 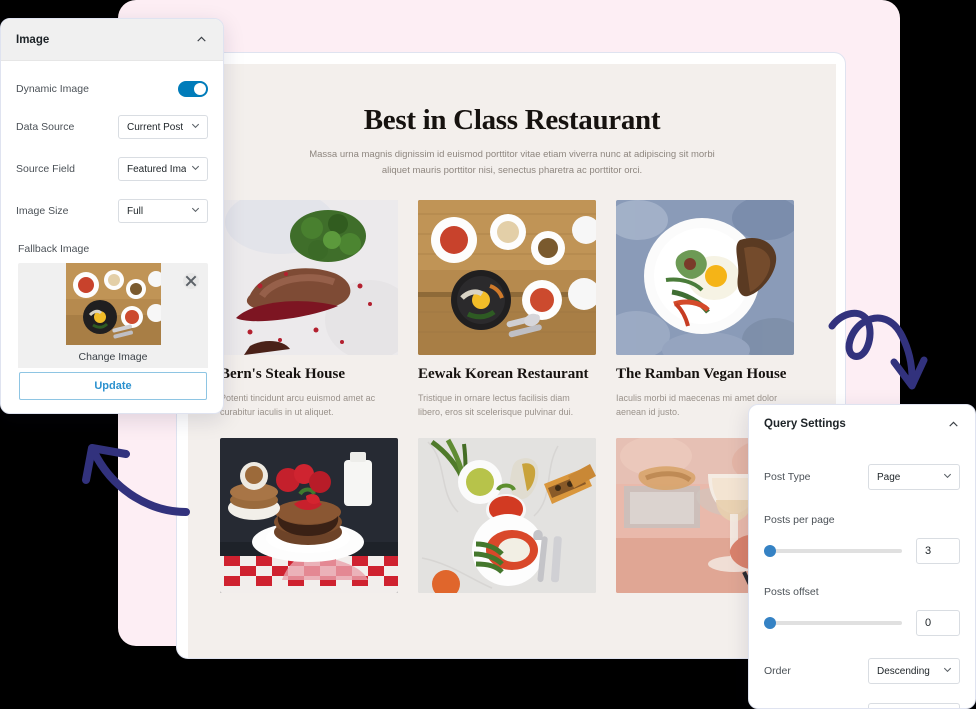 I want to click on post-type-label: Post Type, so click(x=787, y=477).